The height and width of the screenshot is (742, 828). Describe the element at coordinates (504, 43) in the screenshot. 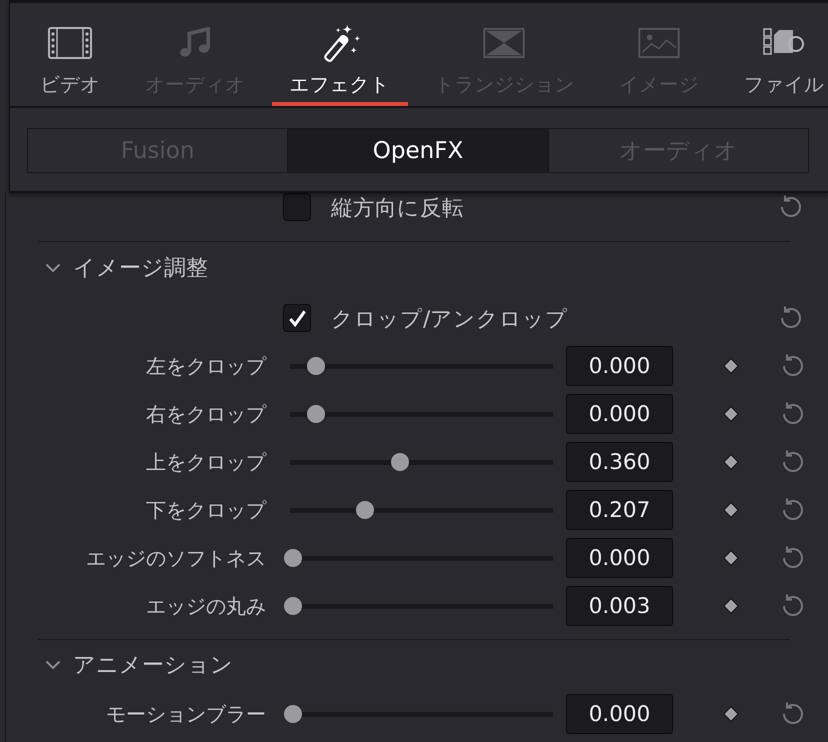

I see `transition-icon` at that location.